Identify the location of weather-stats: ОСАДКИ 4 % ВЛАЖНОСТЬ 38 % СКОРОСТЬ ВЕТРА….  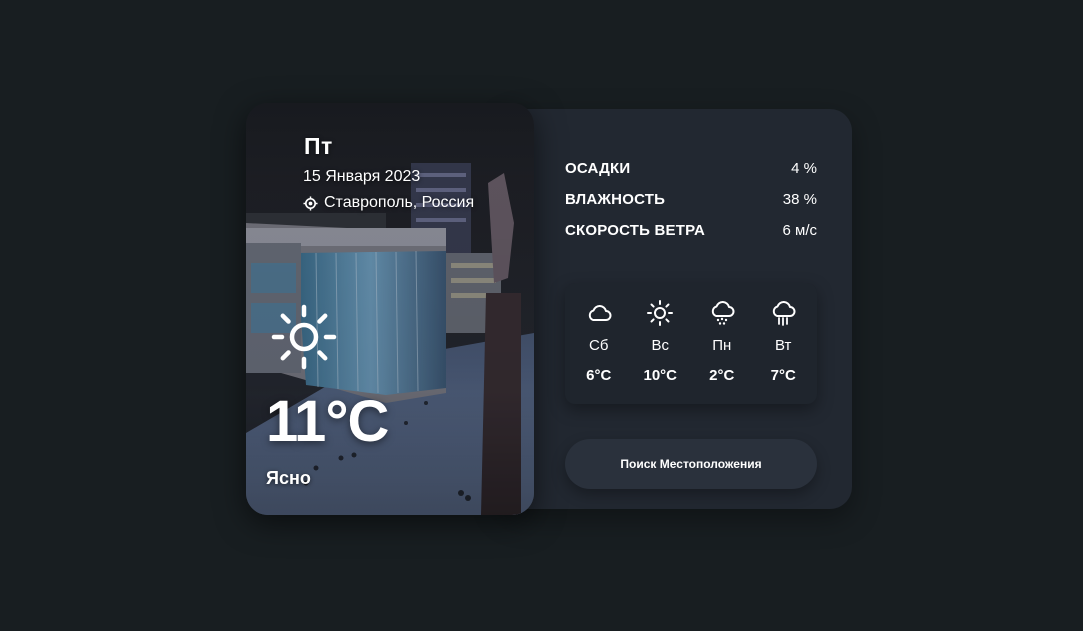
(691, 206).